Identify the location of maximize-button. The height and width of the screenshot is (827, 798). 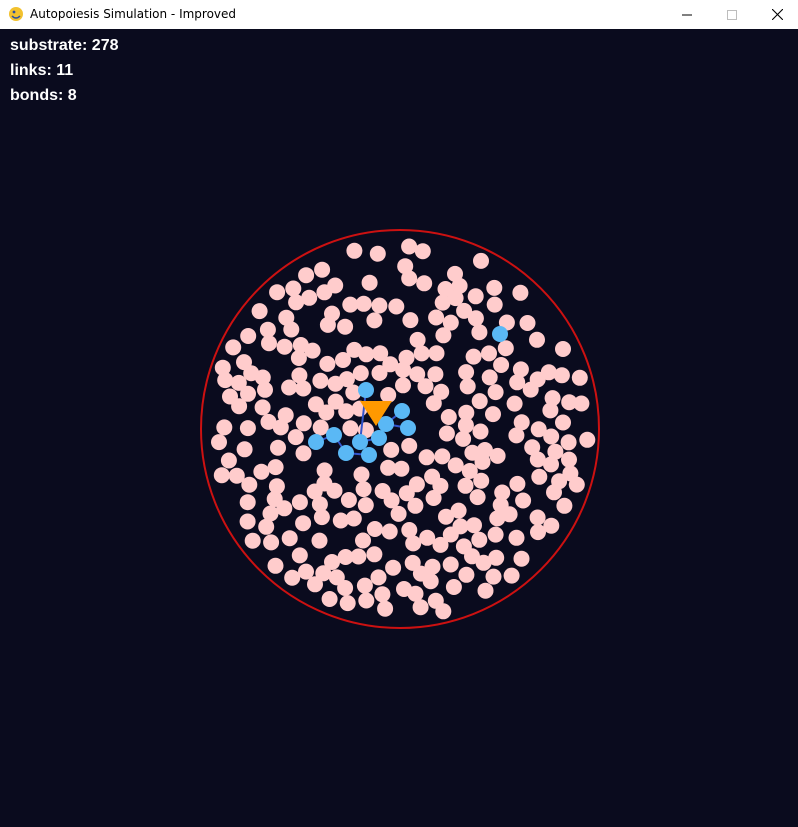
(732, 14).